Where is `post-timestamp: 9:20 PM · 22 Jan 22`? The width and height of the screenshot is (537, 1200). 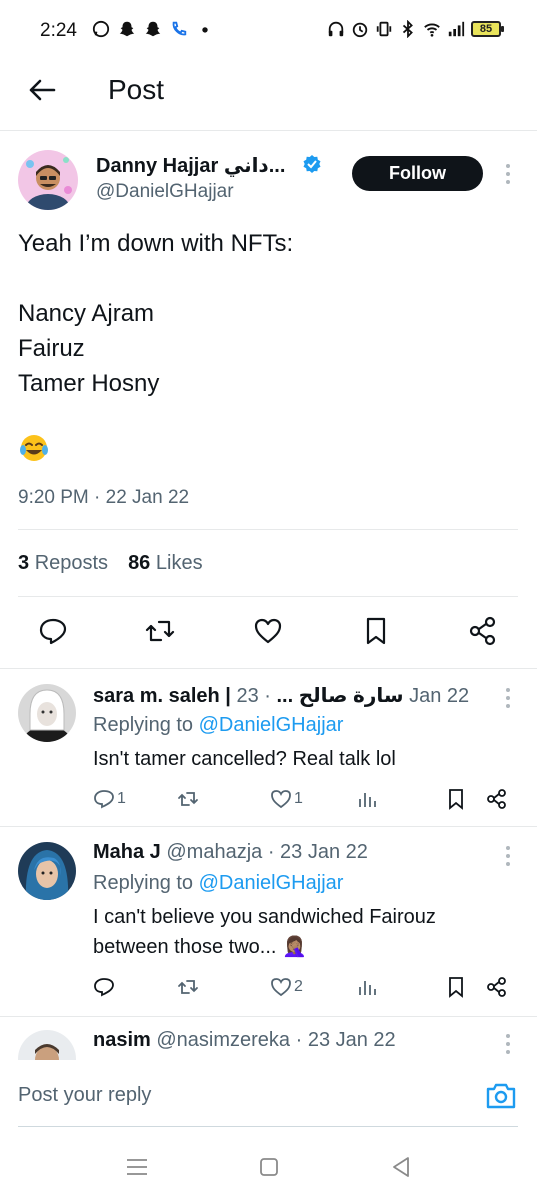 post-timestamp: 9:20 PM · 22 Jan 22 is located at coordinates (103, 498).